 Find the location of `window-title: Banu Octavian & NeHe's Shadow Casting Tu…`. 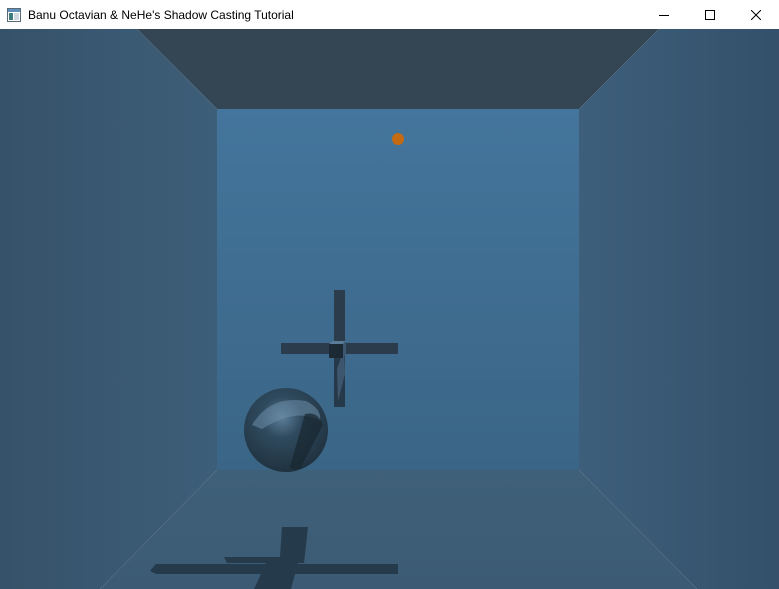

window-title: Banu Octavian & NeHe's Shadow Casting Tu… is located at coordinates (161, 14).